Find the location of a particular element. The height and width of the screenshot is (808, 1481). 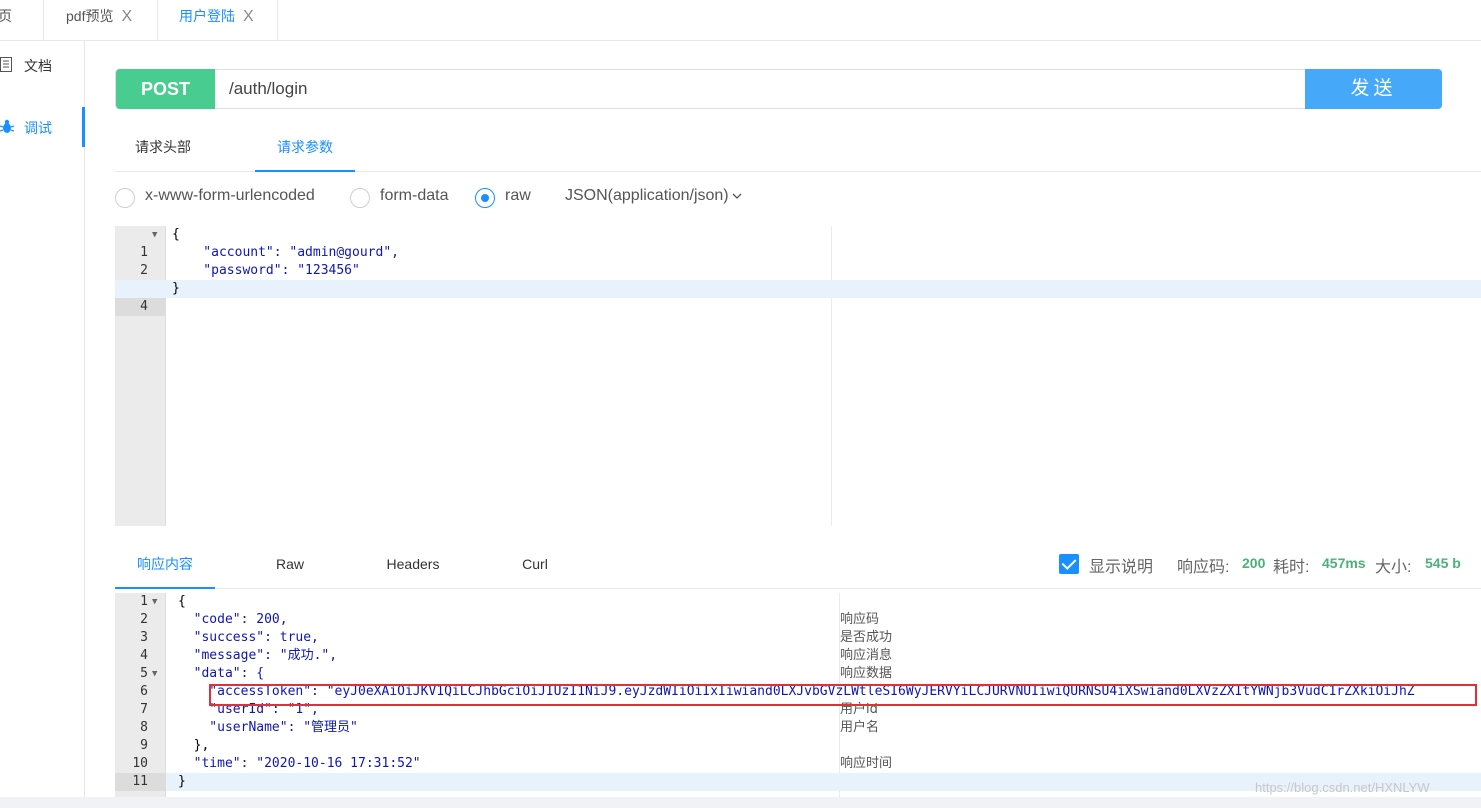

line-number: 5 is located at coordinates (144, 673).